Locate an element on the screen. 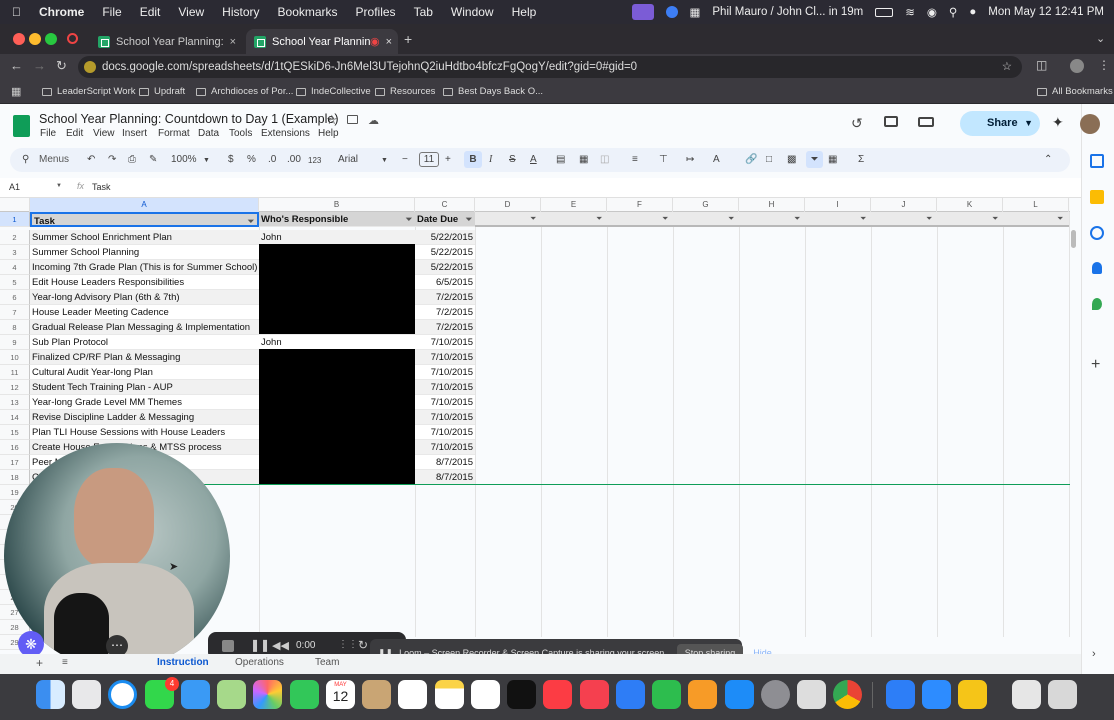 The height and width of the screenshot is (720, 1114). version-history-icon: ↺ is located at coordinates (857, 123).